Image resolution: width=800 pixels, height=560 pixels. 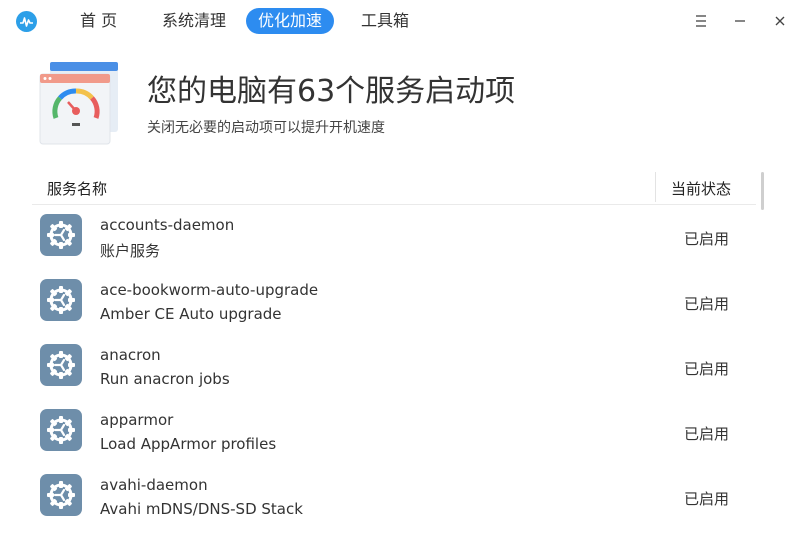 I want to click on table-row: apparmor Load AppArmor profiles 已启用, so click(x=394, y=433).